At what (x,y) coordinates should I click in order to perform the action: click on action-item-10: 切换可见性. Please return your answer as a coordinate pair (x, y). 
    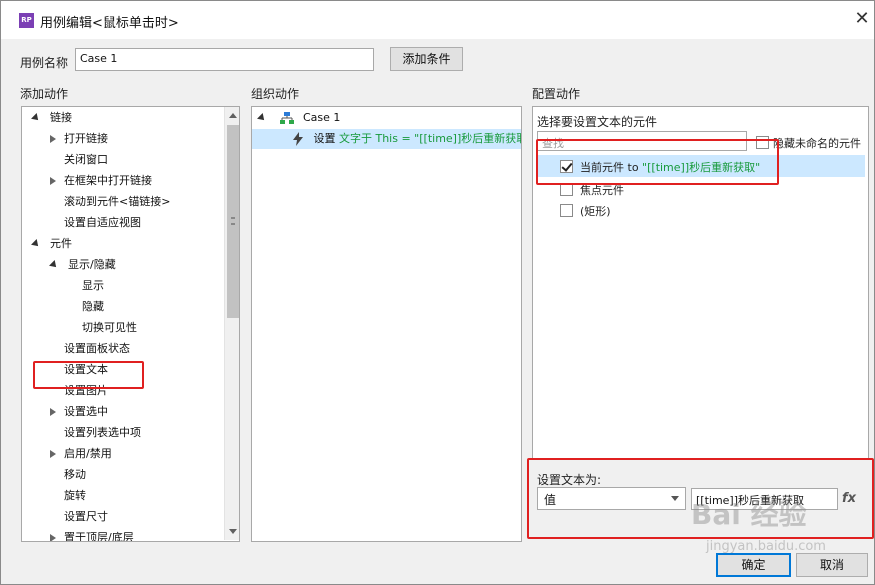
    Looking at the image, I should click on (102, 328).